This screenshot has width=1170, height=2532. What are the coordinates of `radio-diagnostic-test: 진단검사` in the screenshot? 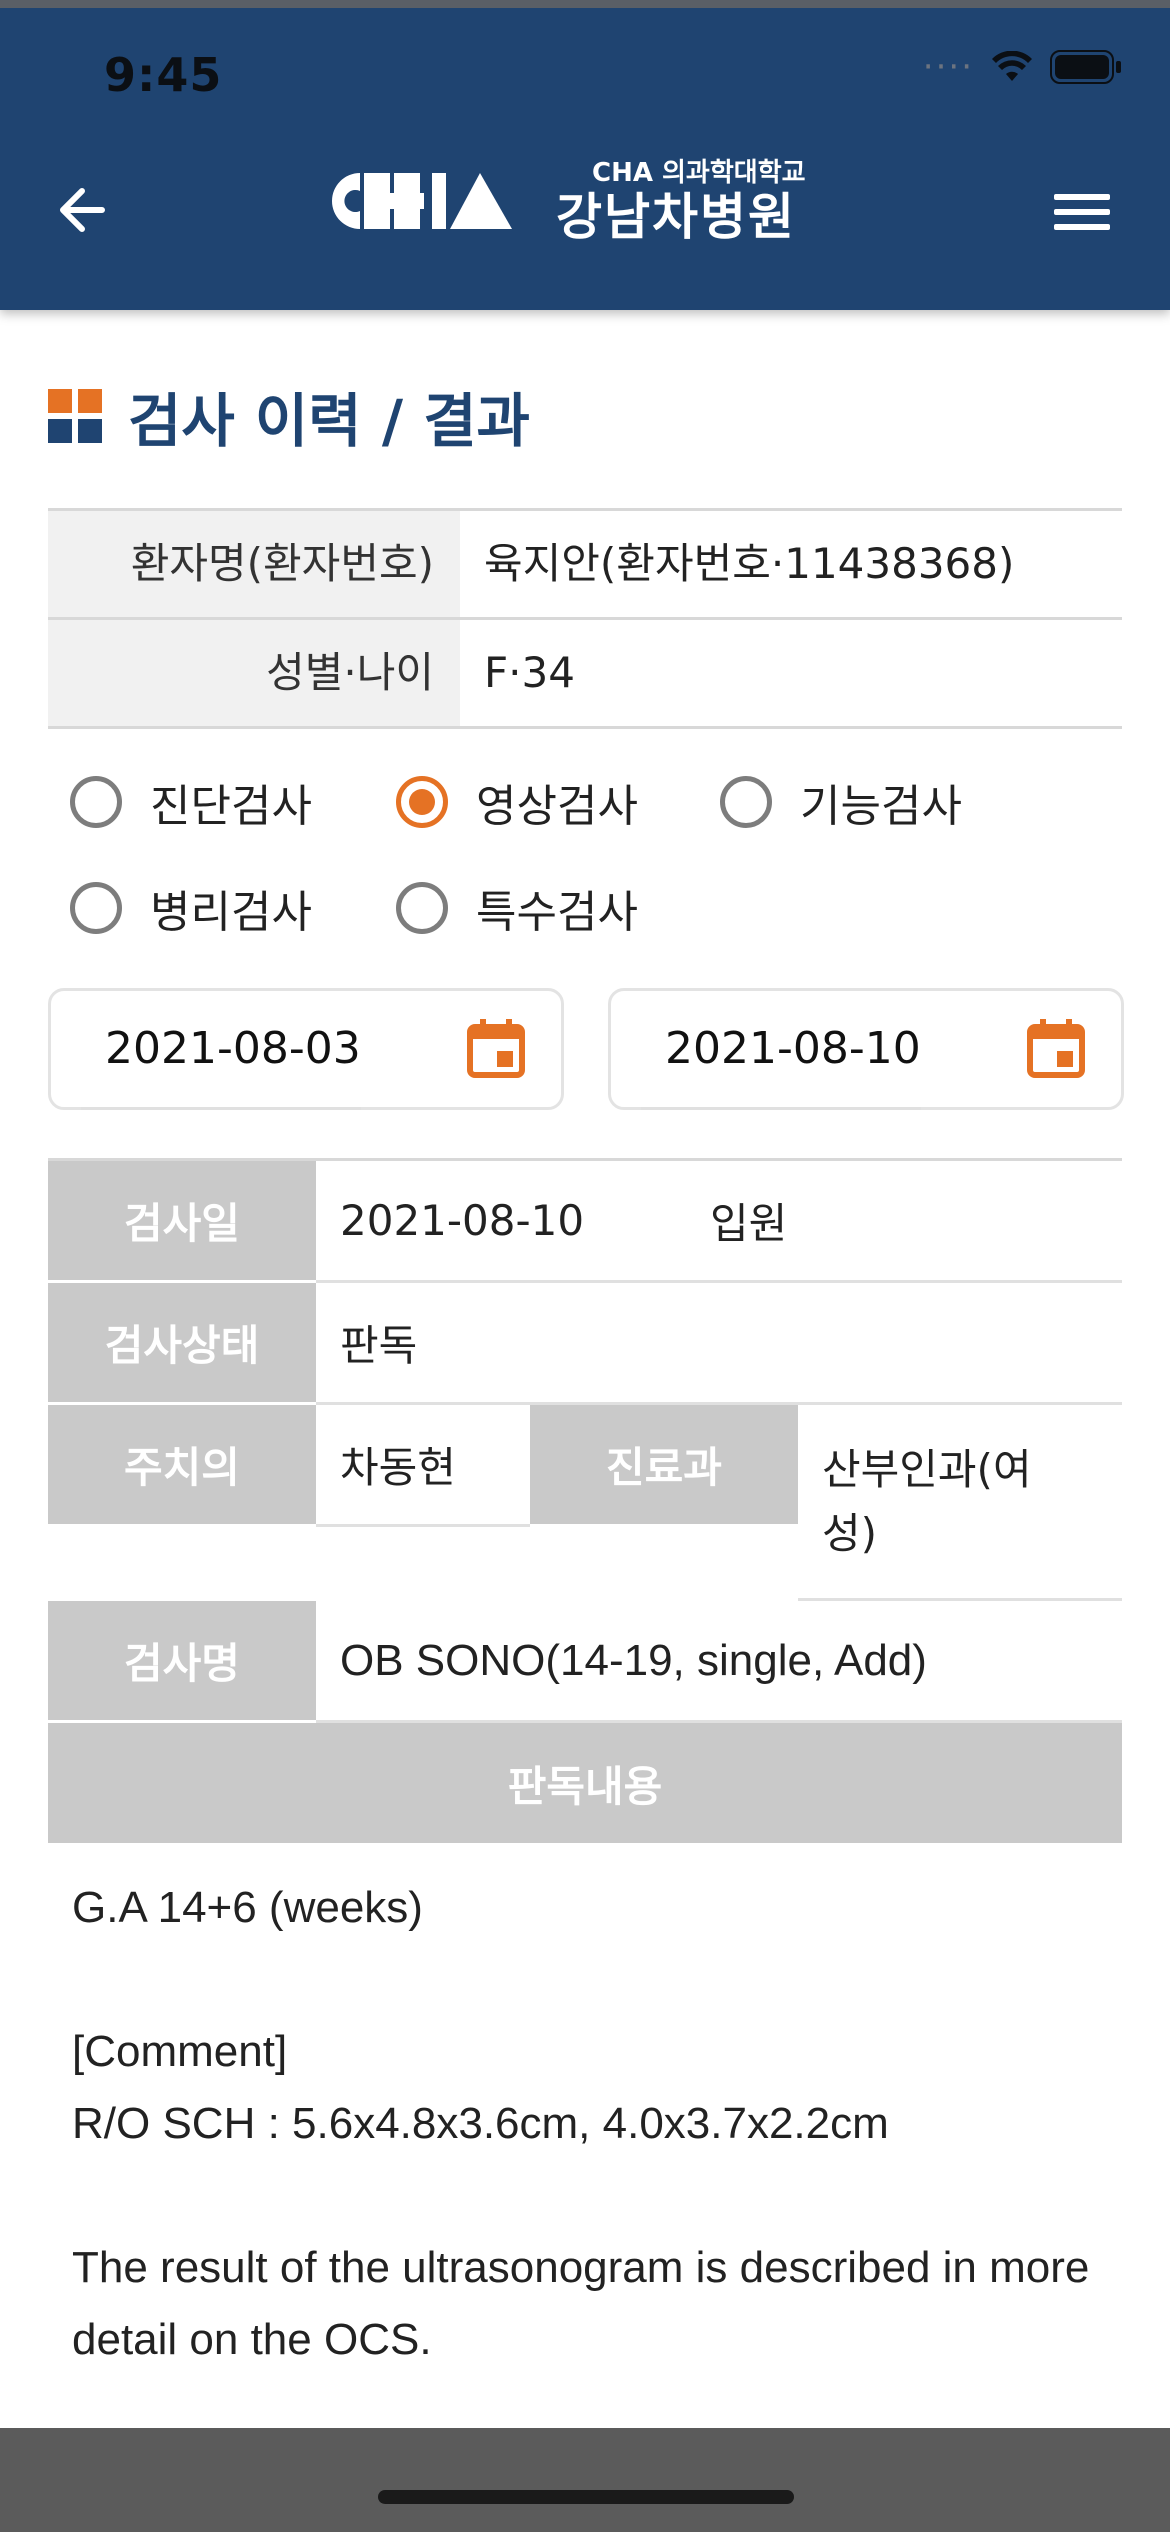 It's located at (191, 802).